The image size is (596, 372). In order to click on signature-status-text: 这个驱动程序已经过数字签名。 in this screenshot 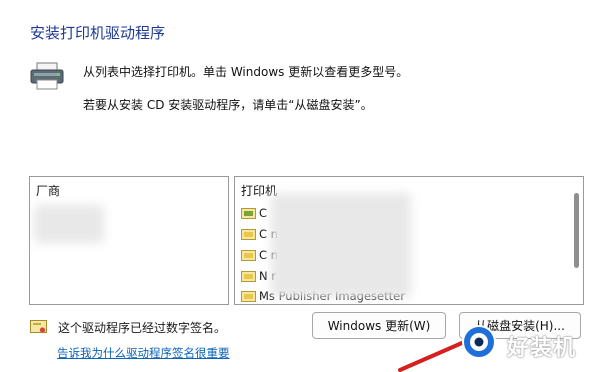, I will do `click(142, 328)`.